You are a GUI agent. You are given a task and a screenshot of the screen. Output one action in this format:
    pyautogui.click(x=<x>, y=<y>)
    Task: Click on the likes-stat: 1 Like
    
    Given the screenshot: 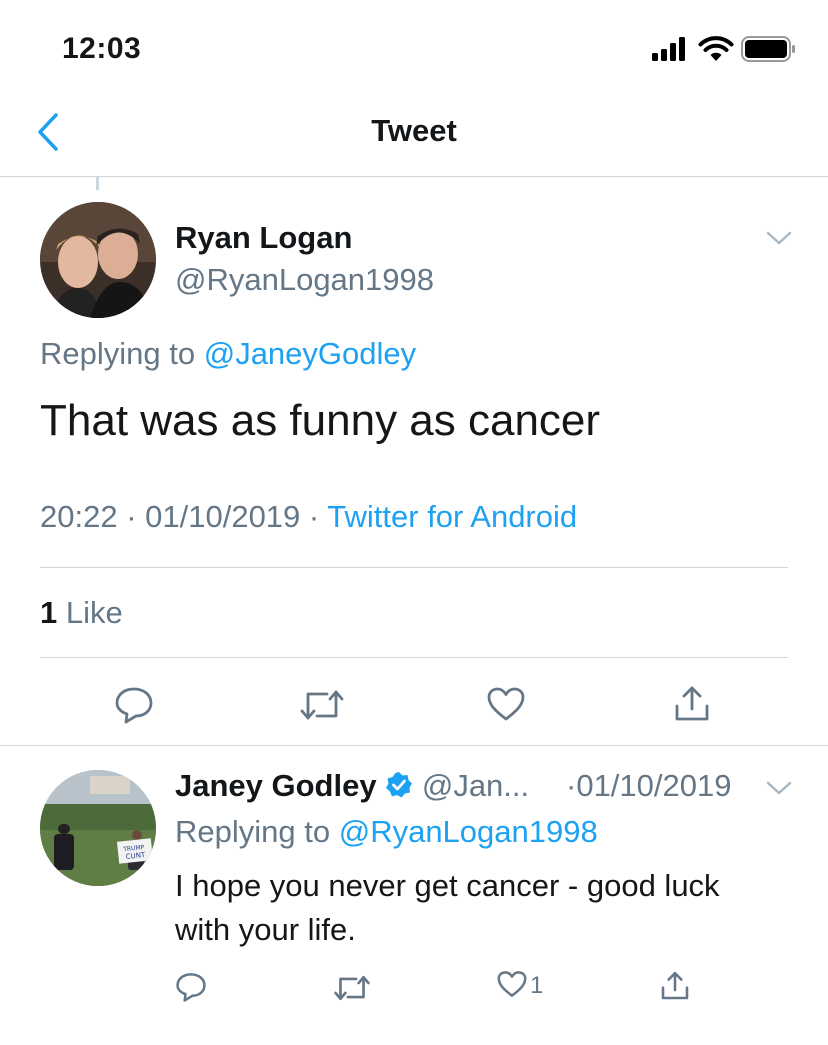 What is the action you would take?
    pyautogui.click(x=81, y=613)
    